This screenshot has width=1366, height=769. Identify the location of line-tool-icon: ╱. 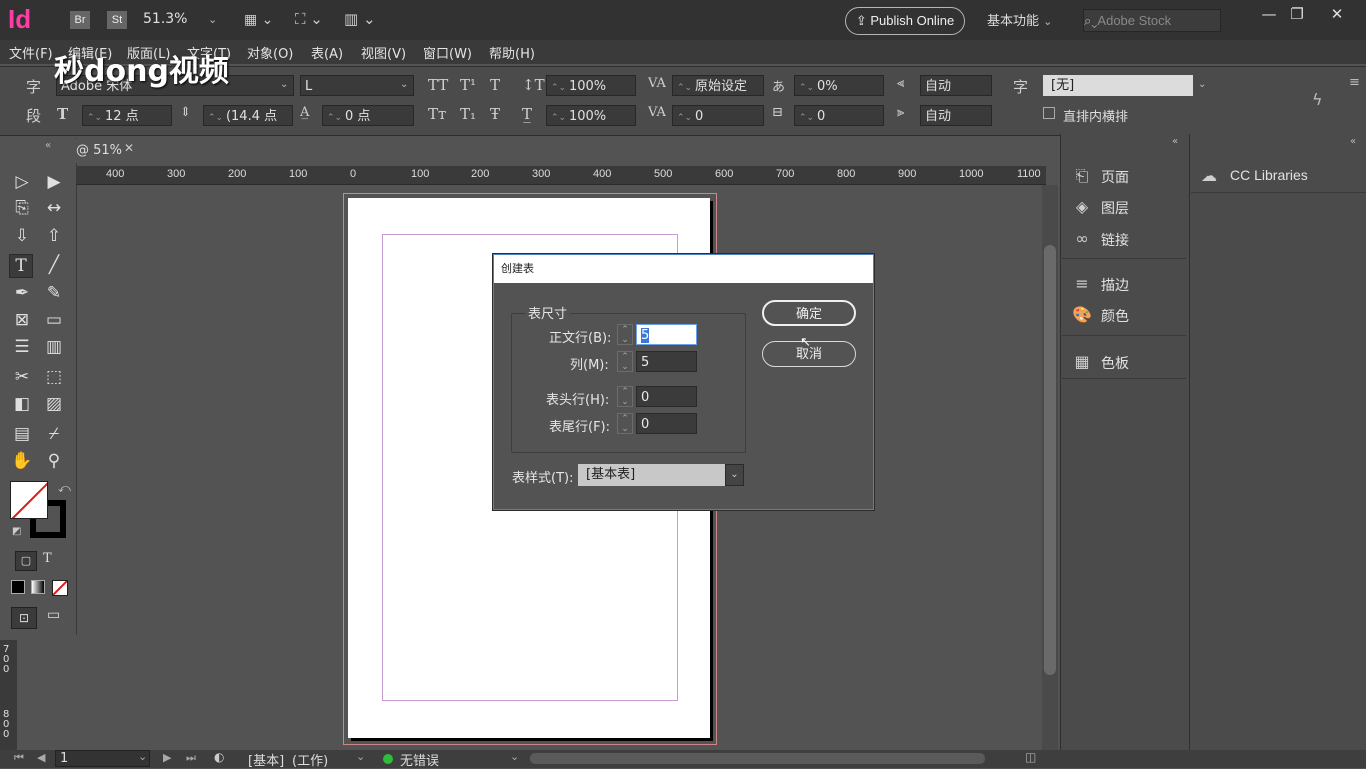
(54, 265).